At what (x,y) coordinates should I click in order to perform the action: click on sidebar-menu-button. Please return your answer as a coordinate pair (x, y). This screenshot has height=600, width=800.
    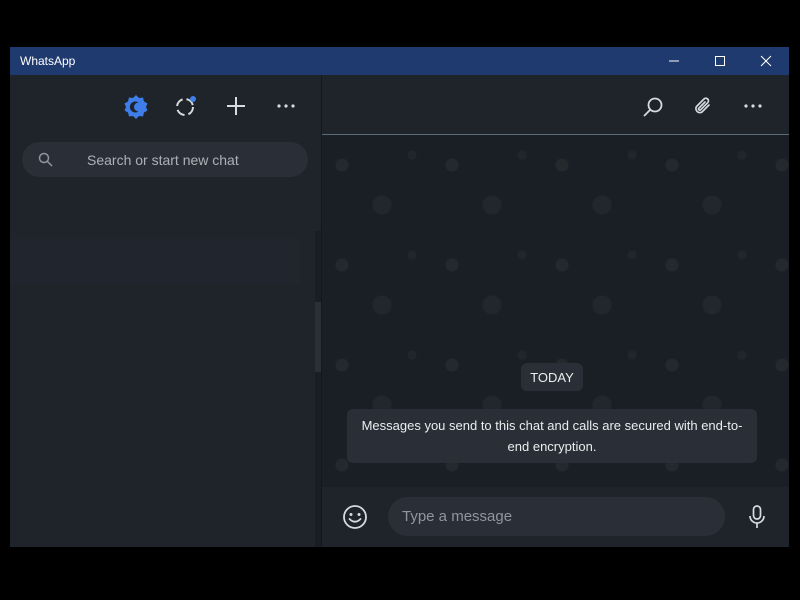
    Looking at the image, I should click on (286, 106).